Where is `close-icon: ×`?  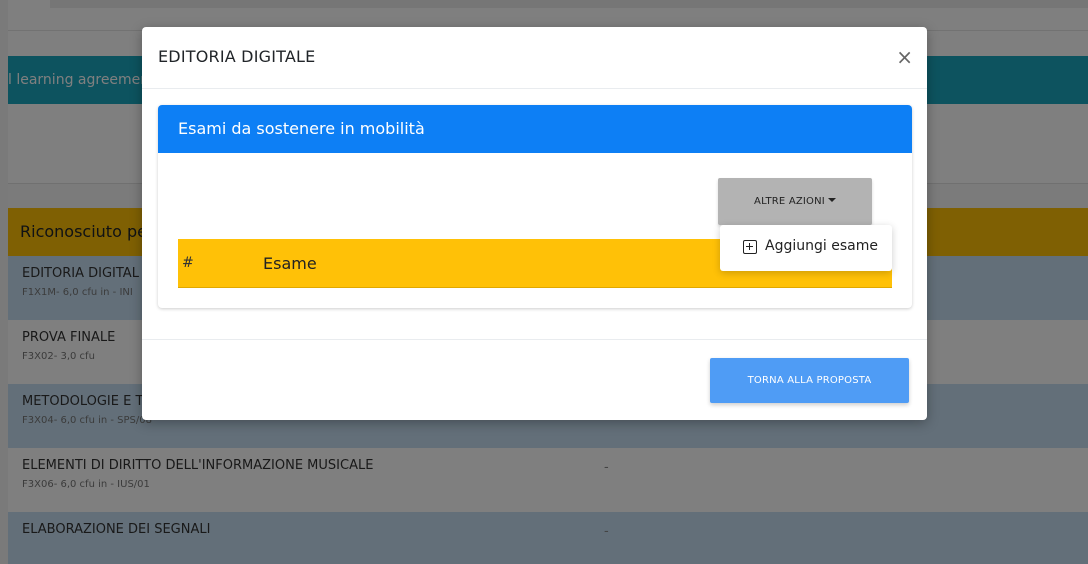 close-icon: × is located at coordinates (904, 57).